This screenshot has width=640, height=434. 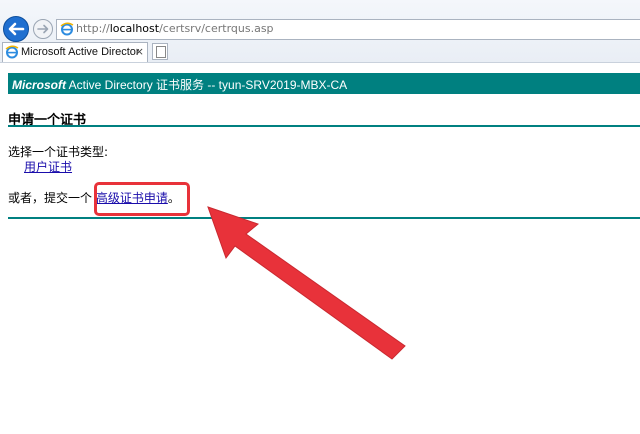 What do you see at coordinates (306, 283) in the screenshot?
I see `annotation-arrow` at bounding box center [306, 283].